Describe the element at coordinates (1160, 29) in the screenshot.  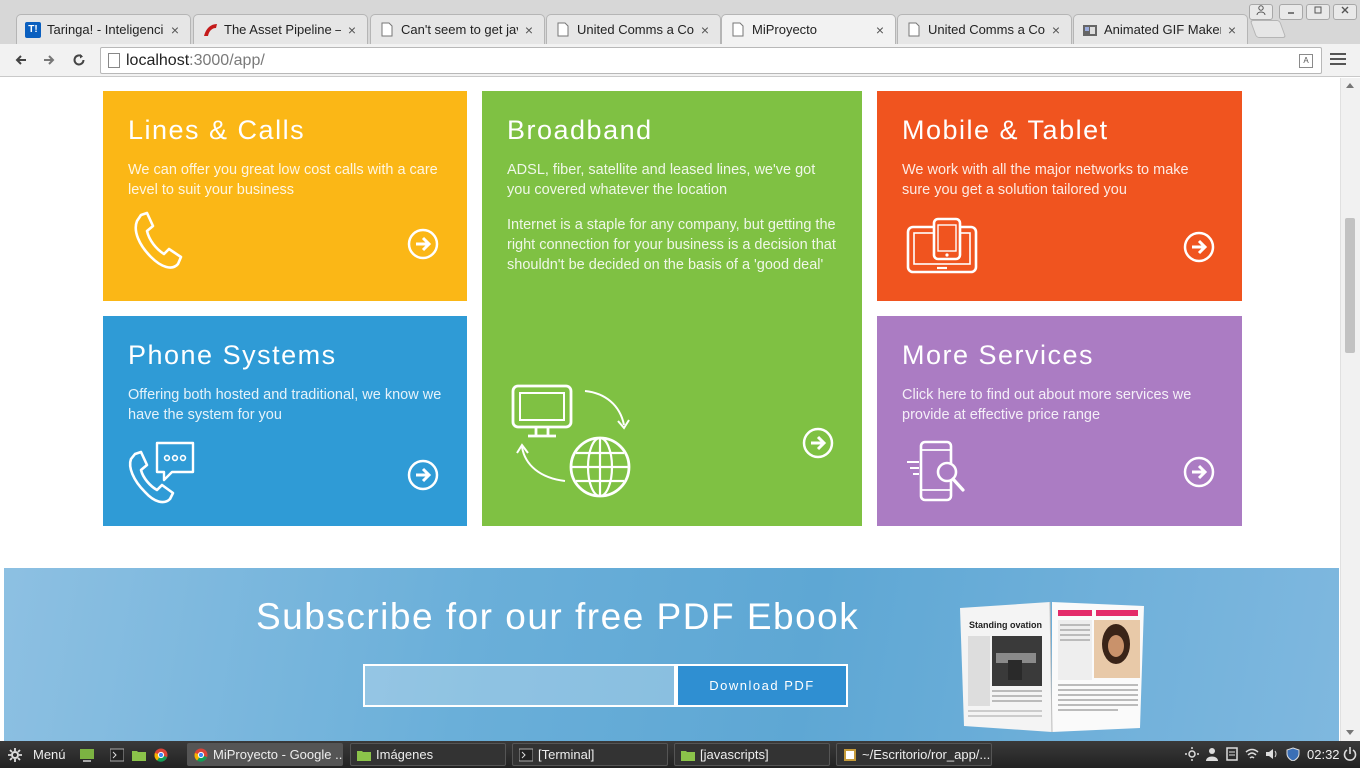
I see `tab-gif-maker: Animated GIF Maker ×` at that location.